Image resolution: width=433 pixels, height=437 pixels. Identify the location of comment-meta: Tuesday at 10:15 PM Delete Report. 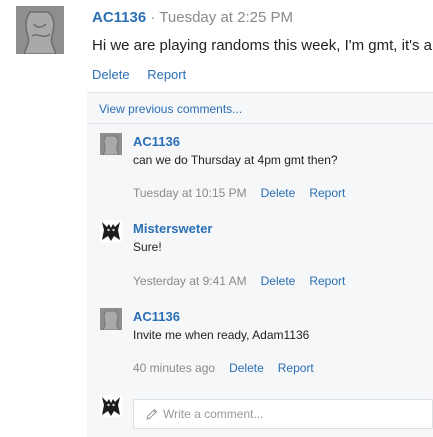
(239, 193).